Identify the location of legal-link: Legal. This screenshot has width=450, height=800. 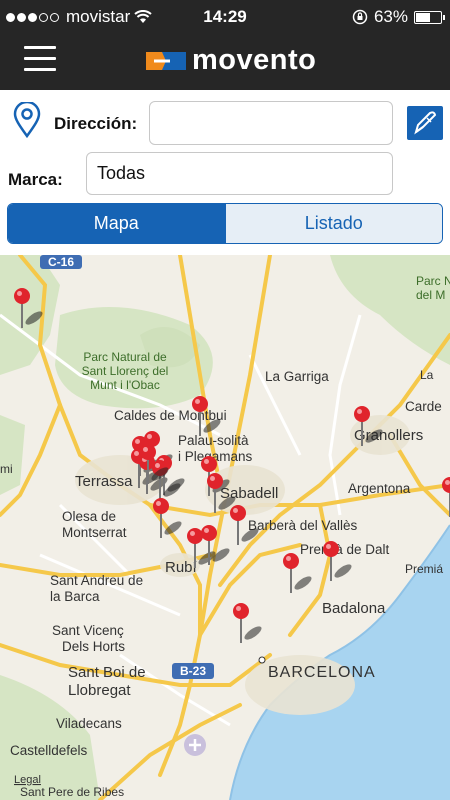
(27, 780).